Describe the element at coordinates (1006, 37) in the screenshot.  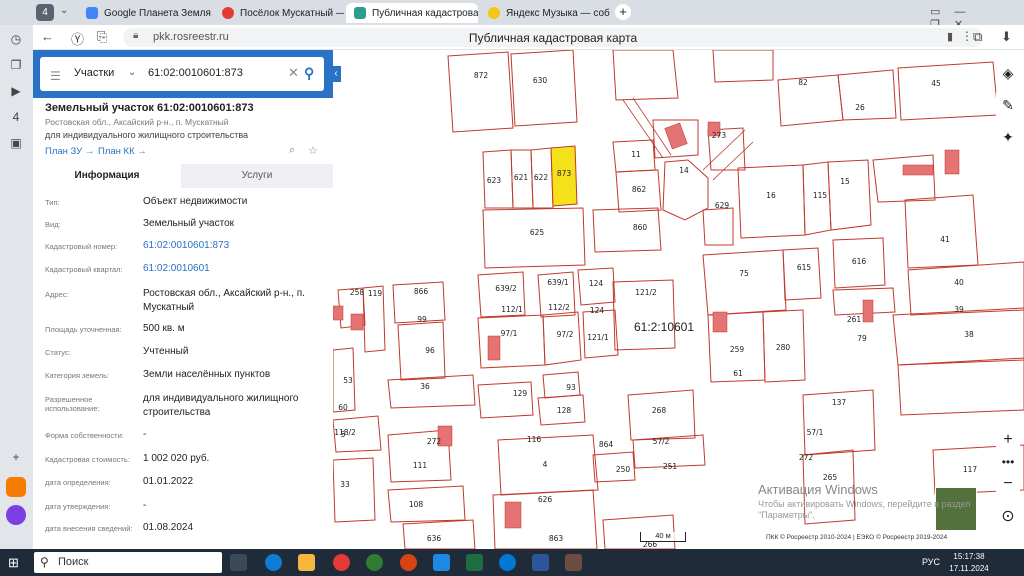
I see `download-icon: ⬇` at that location.